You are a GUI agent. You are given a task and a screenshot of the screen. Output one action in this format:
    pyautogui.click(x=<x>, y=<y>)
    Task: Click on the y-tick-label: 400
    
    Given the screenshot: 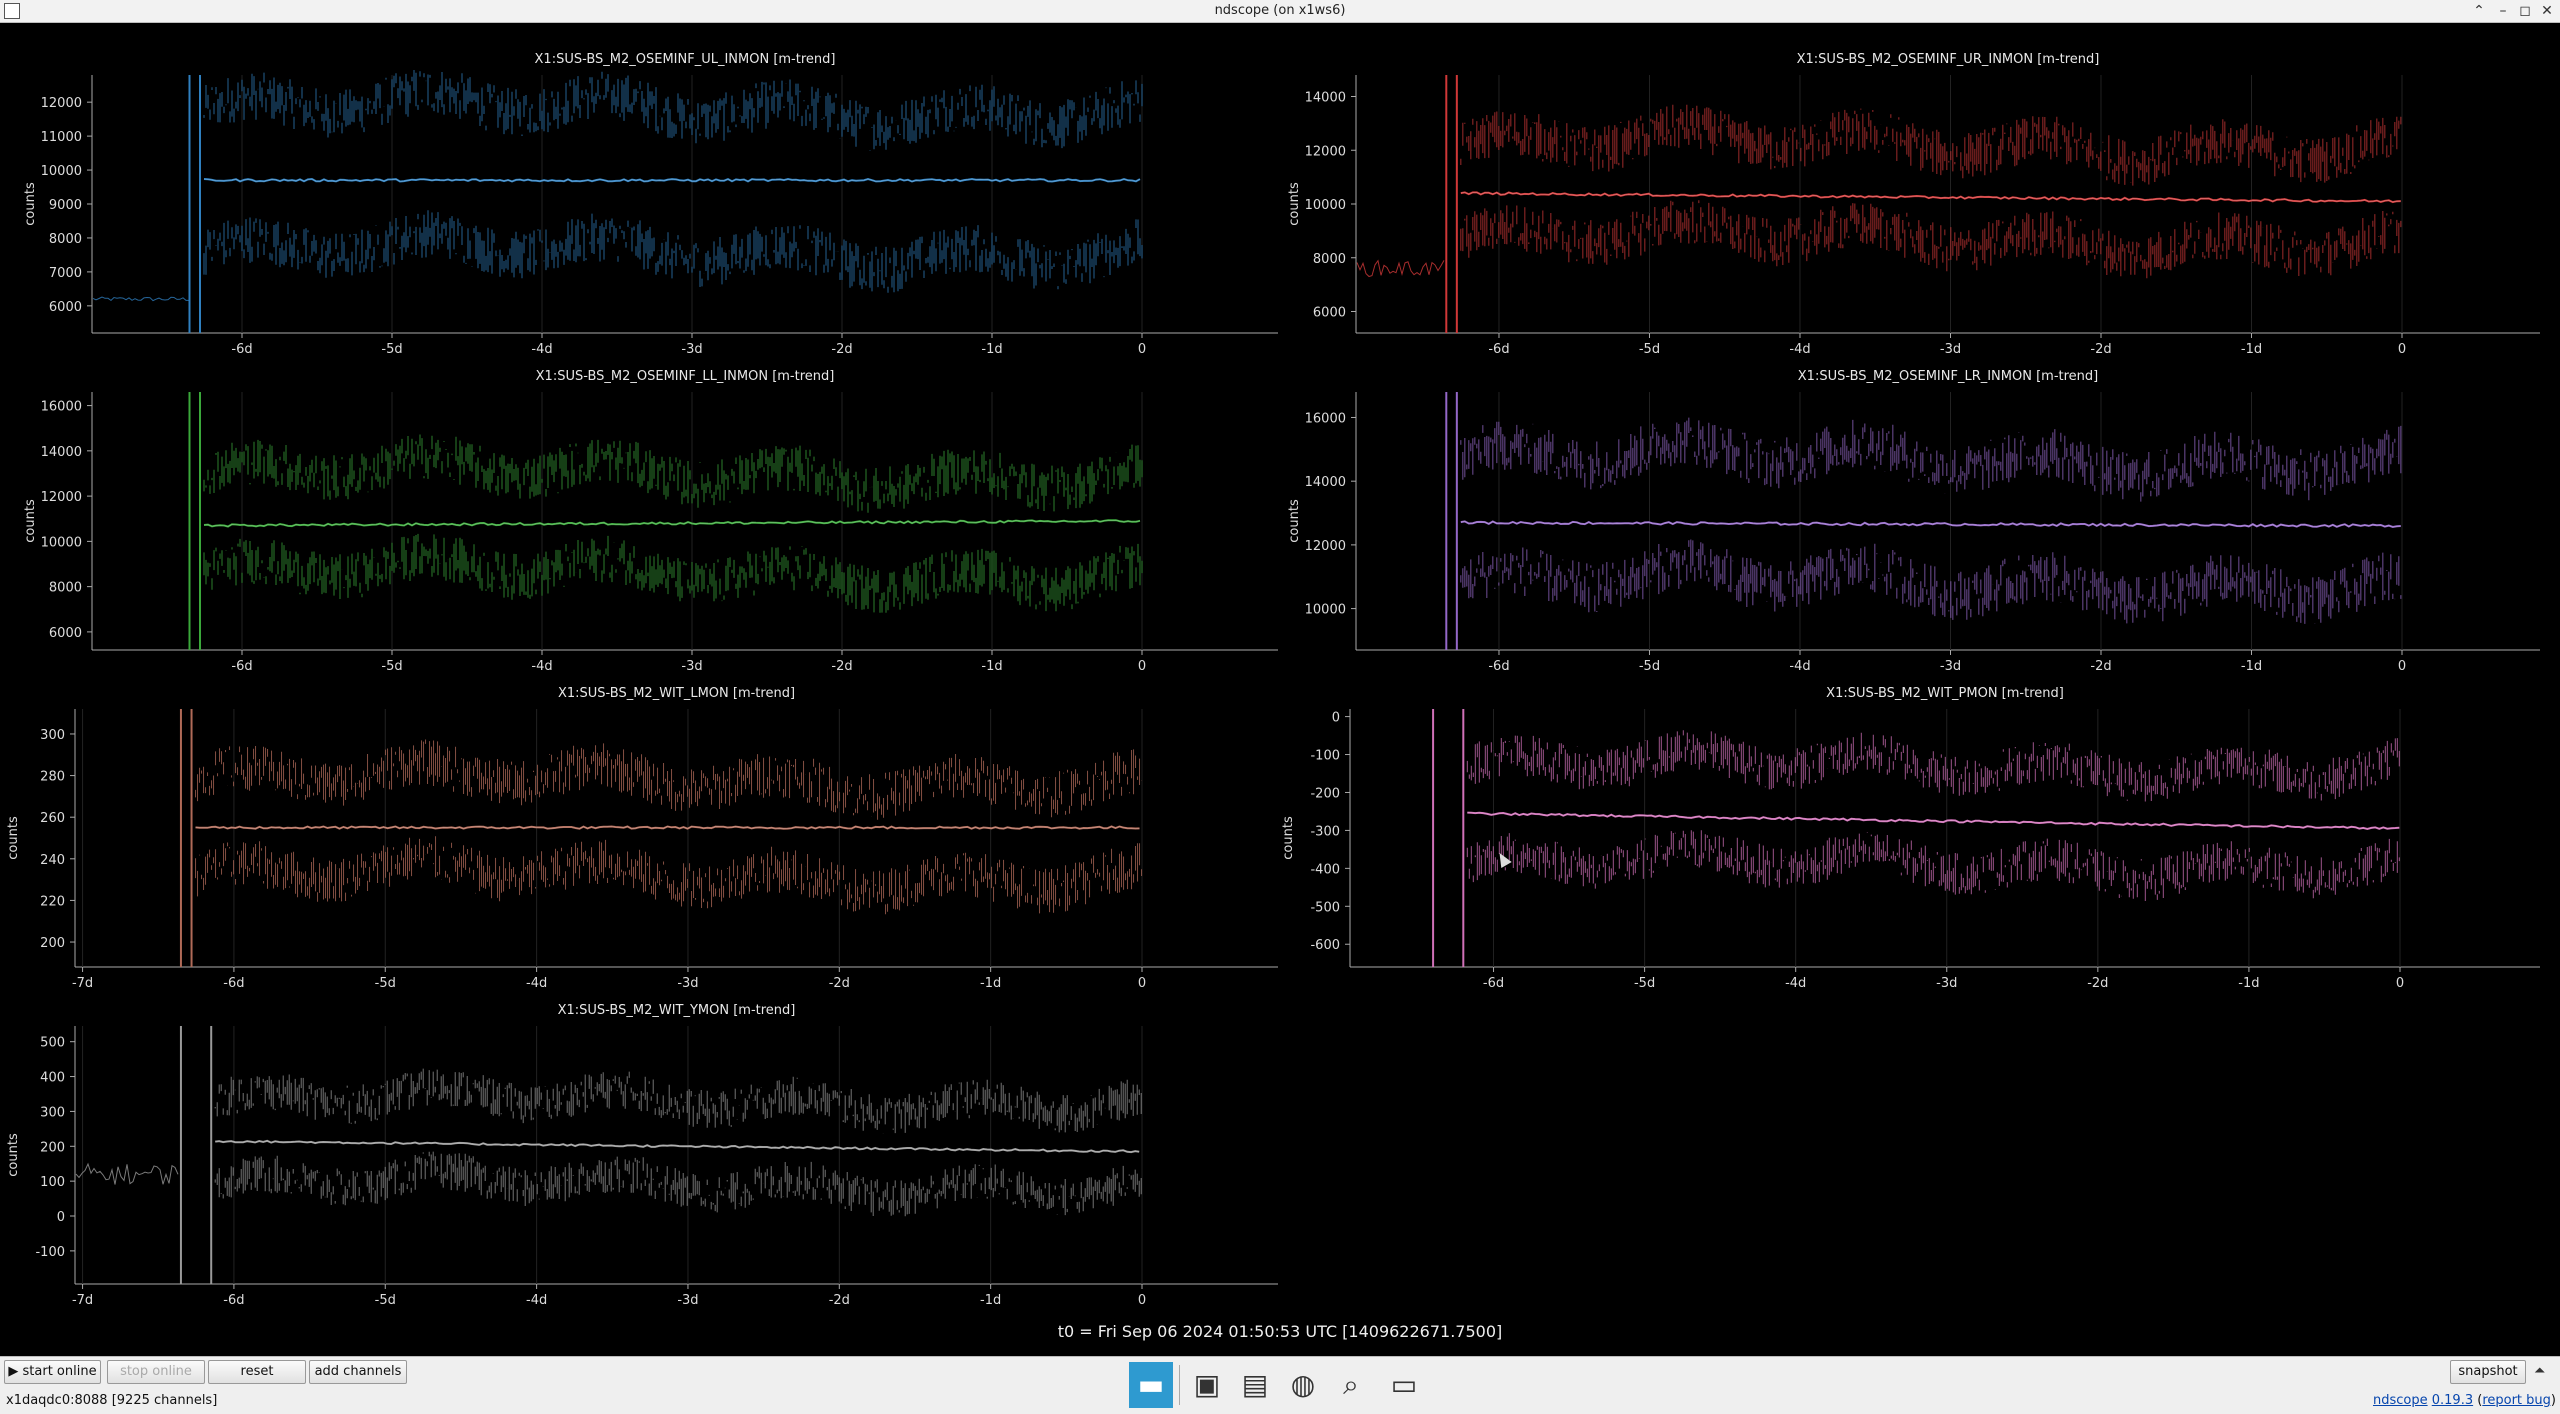 What is the action you would take?
    pyautogui.click(x=52, y=1078)
    